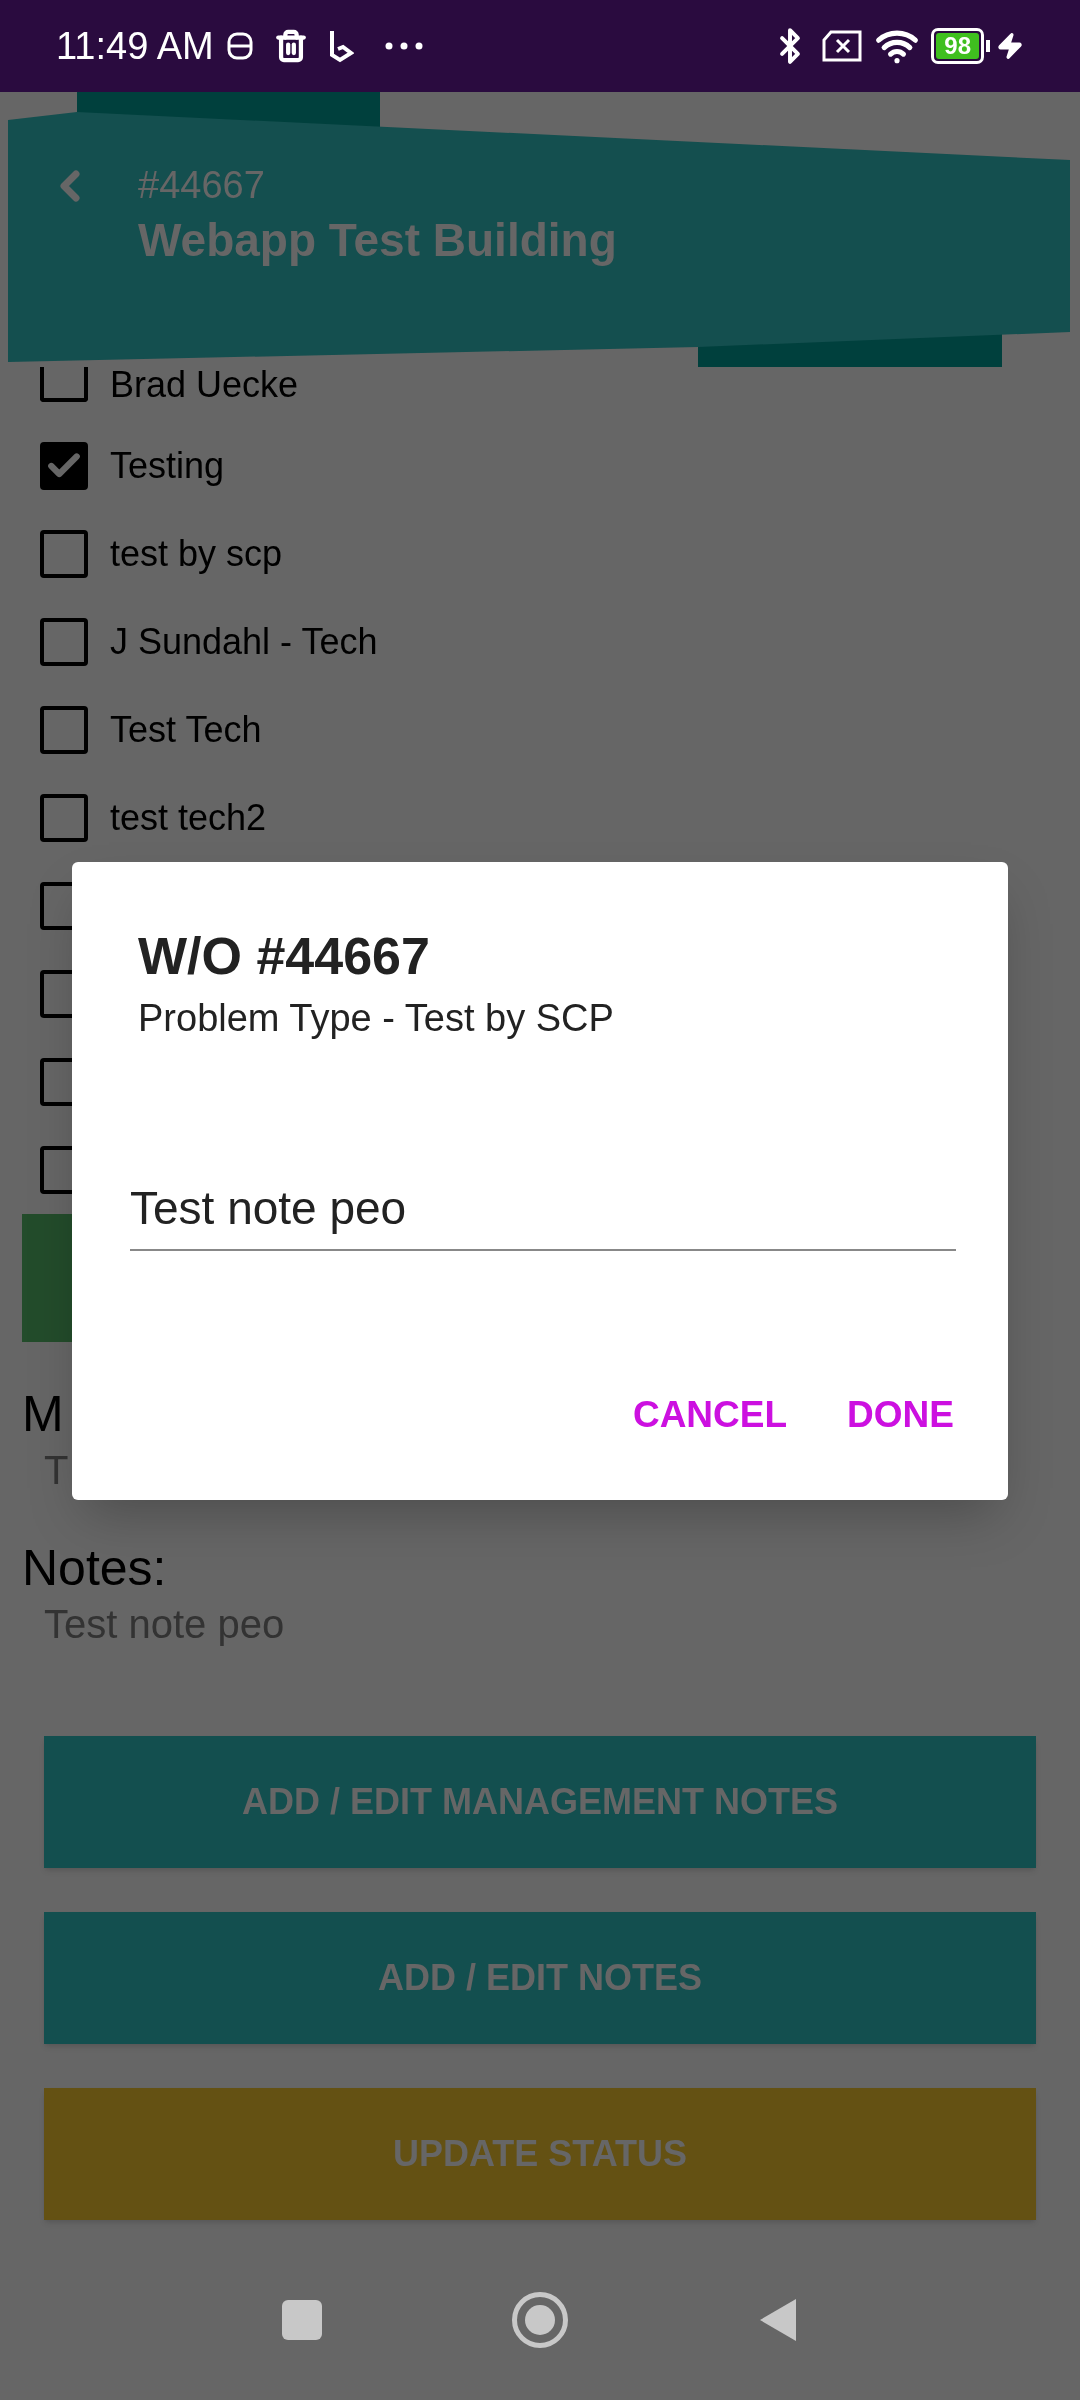 Image resolution: width=1080 pixels, height=2400 pixels. Describe the element at coordinates (196, 554) in the screenshot. I see `technician-label: test by scp` at that location.